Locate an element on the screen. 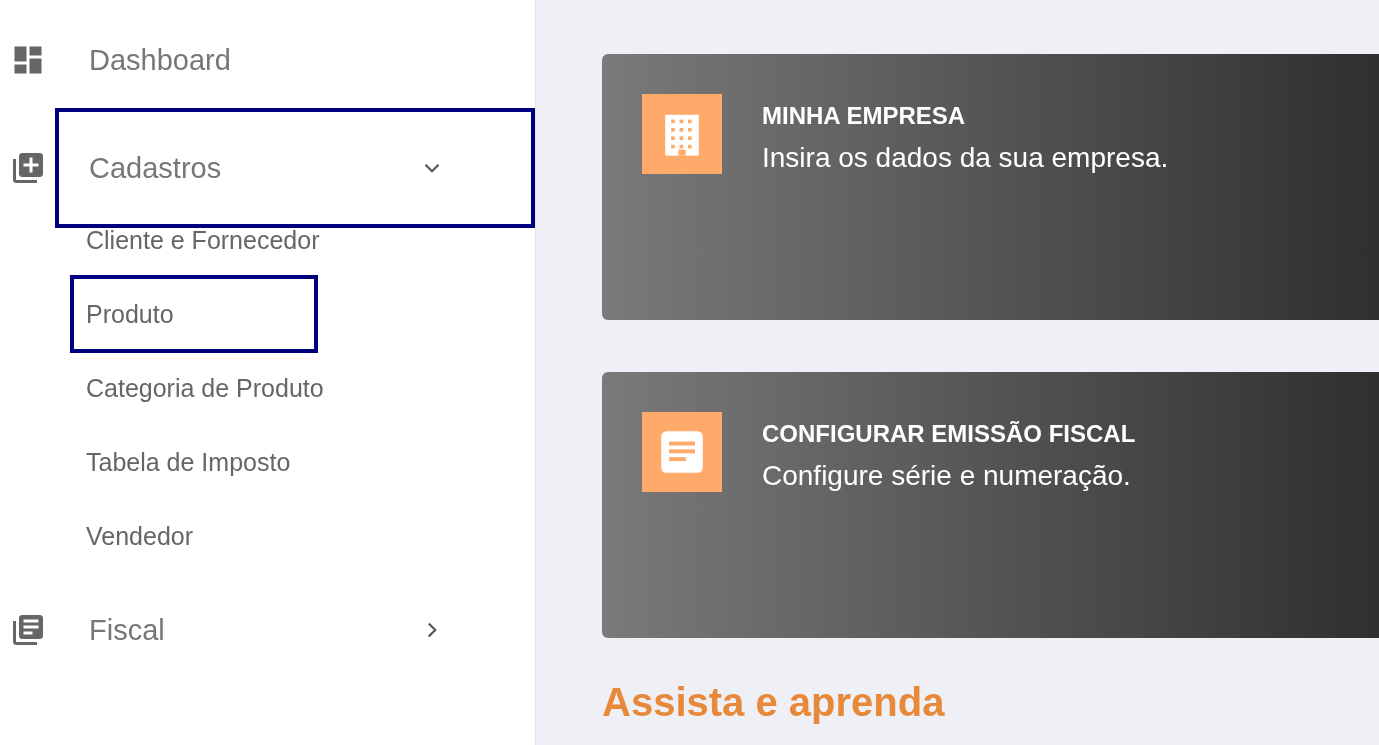 This screenshot has height=745, width=1379. submenu-item: Tabela de Imposto is located at coordinates (188, 462).